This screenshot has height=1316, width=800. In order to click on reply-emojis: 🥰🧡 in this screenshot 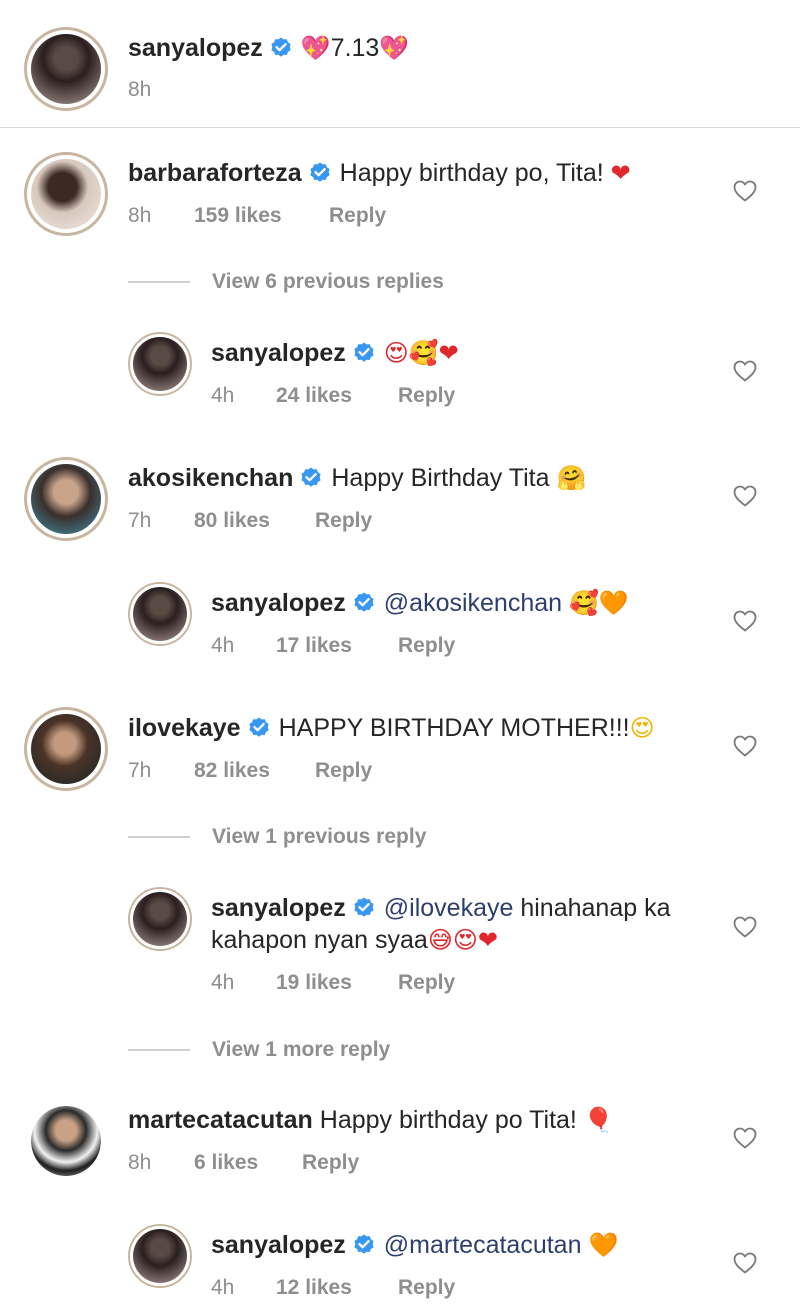, I will do `click(599, 603)`.